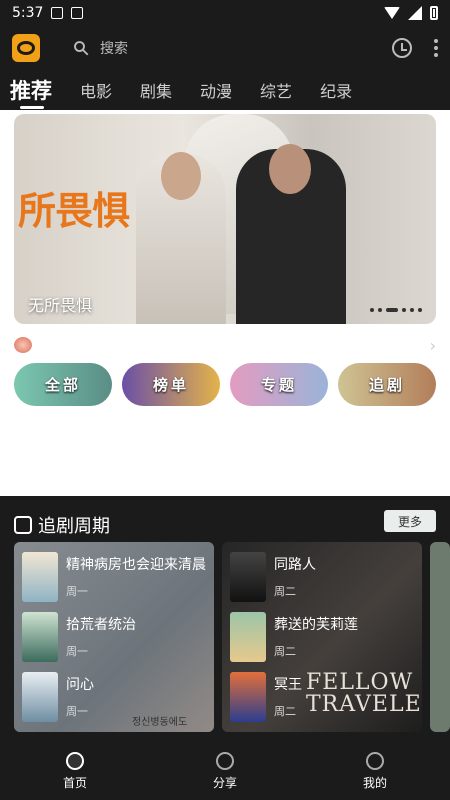  What do you see at coordinates (23, 345) in the screenshot?
I see `sad-face-icon` at bounding box center [23, 345].